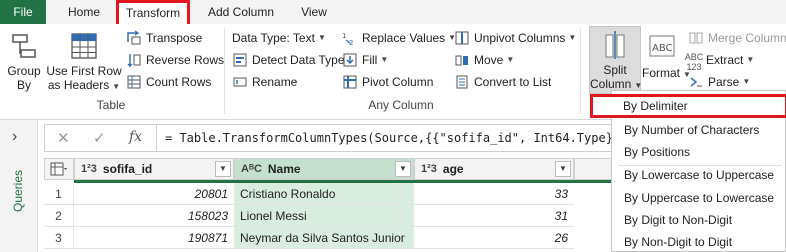 This screenshot has width=786, height=252. What do you see at coordinates (699, 130) in the screenshot?
I see `menu-item-by-number-of-characters: By Number of Characters` at bounding box center [699, 130].